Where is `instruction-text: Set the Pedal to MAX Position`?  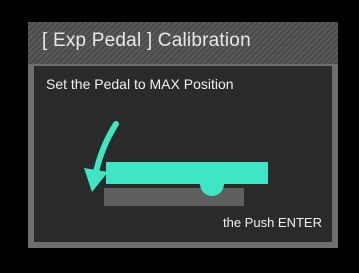 instruction-text: Set the Pedal to MAX Position is located at coordinates (140, 84).